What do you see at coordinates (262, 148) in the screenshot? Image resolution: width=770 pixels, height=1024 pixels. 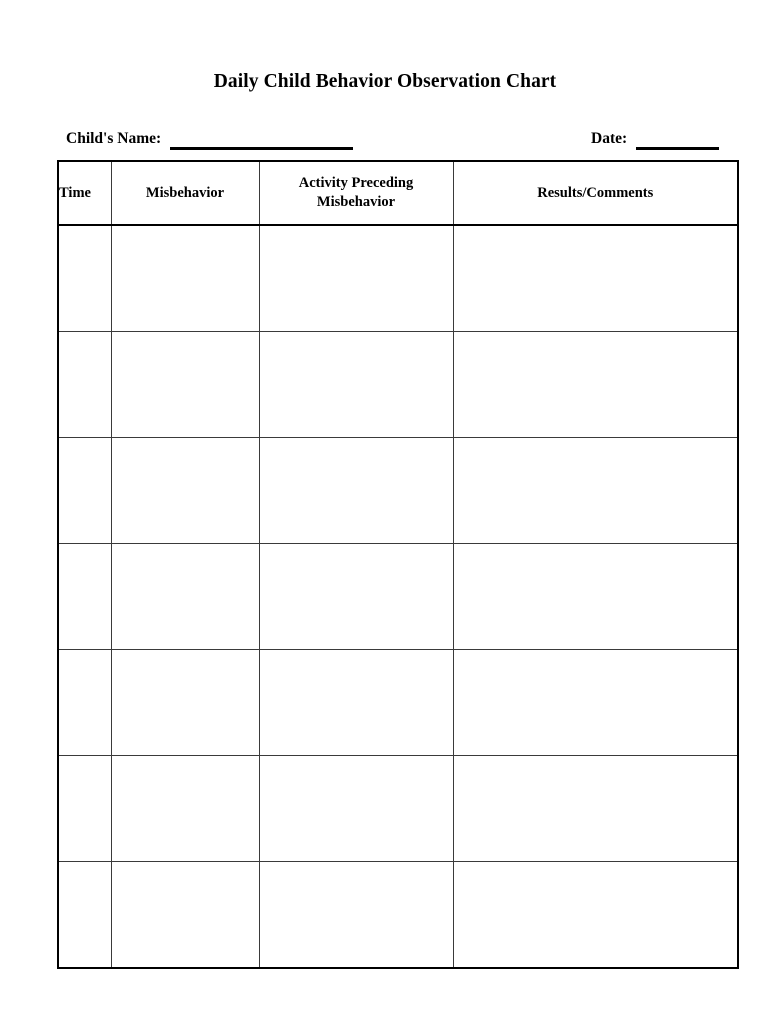 I see `child-name-input-rule` at bounding box center [262, 148].